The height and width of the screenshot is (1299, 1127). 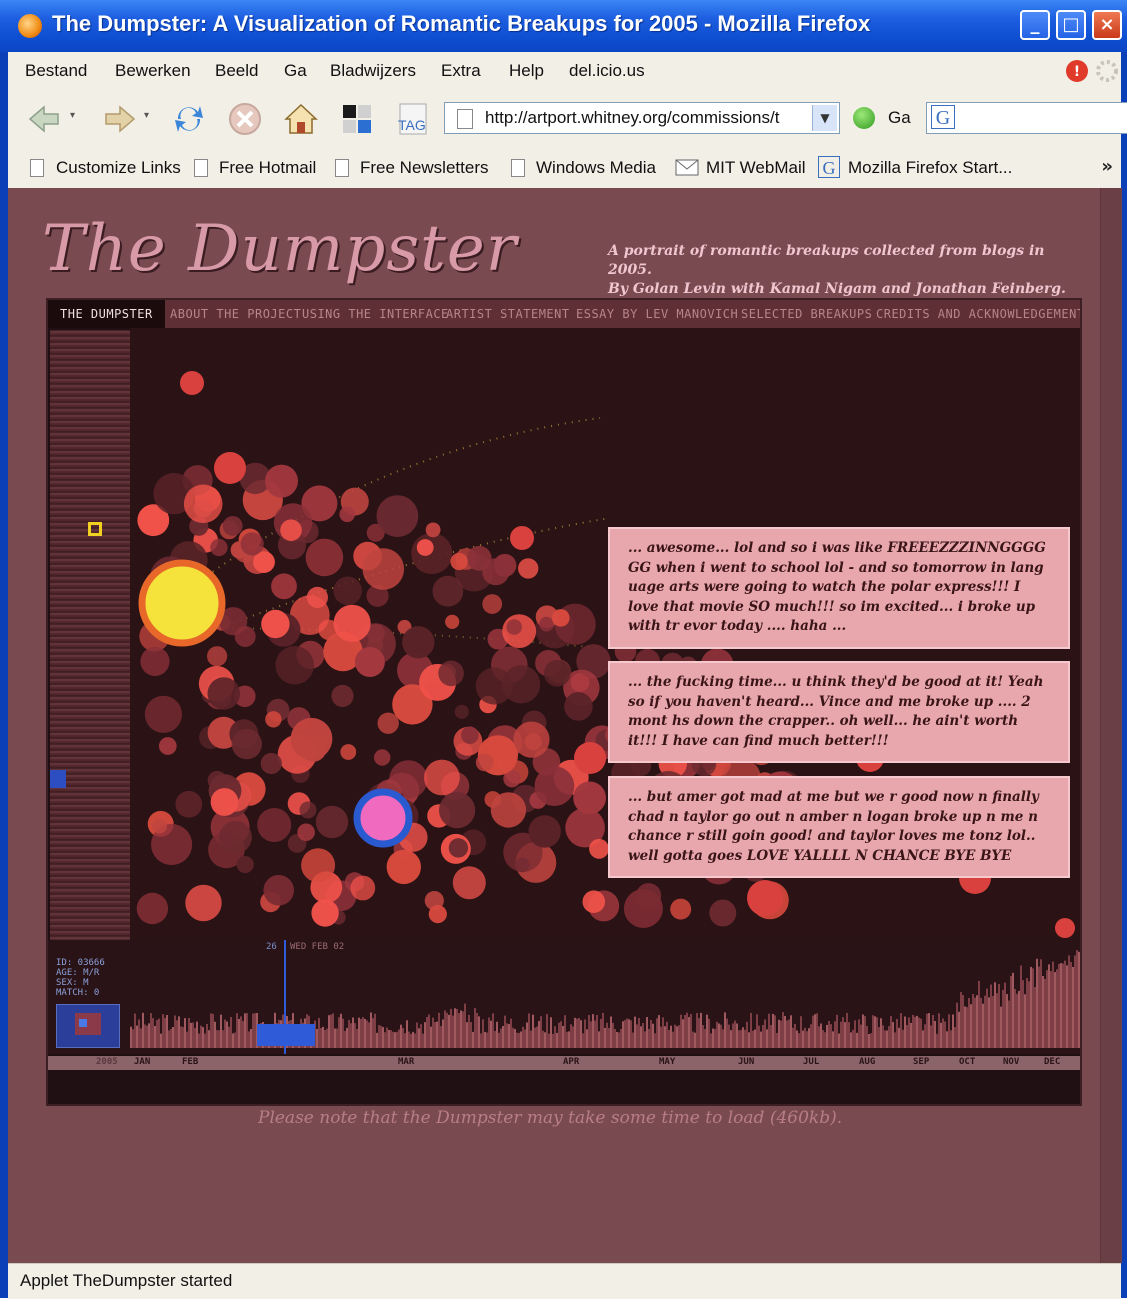 What do you see at coordinates (190, 1062) in the screenshot?
I see `month-feb: FEB` at bounding box center [190, 1062].